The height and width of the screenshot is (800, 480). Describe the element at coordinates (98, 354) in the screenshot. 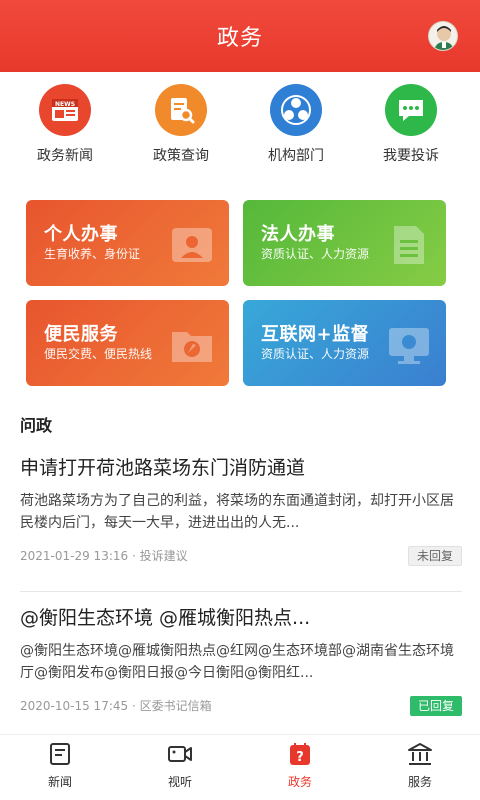

I see `card-subtitle: 便民交费、便民热线` at that location.